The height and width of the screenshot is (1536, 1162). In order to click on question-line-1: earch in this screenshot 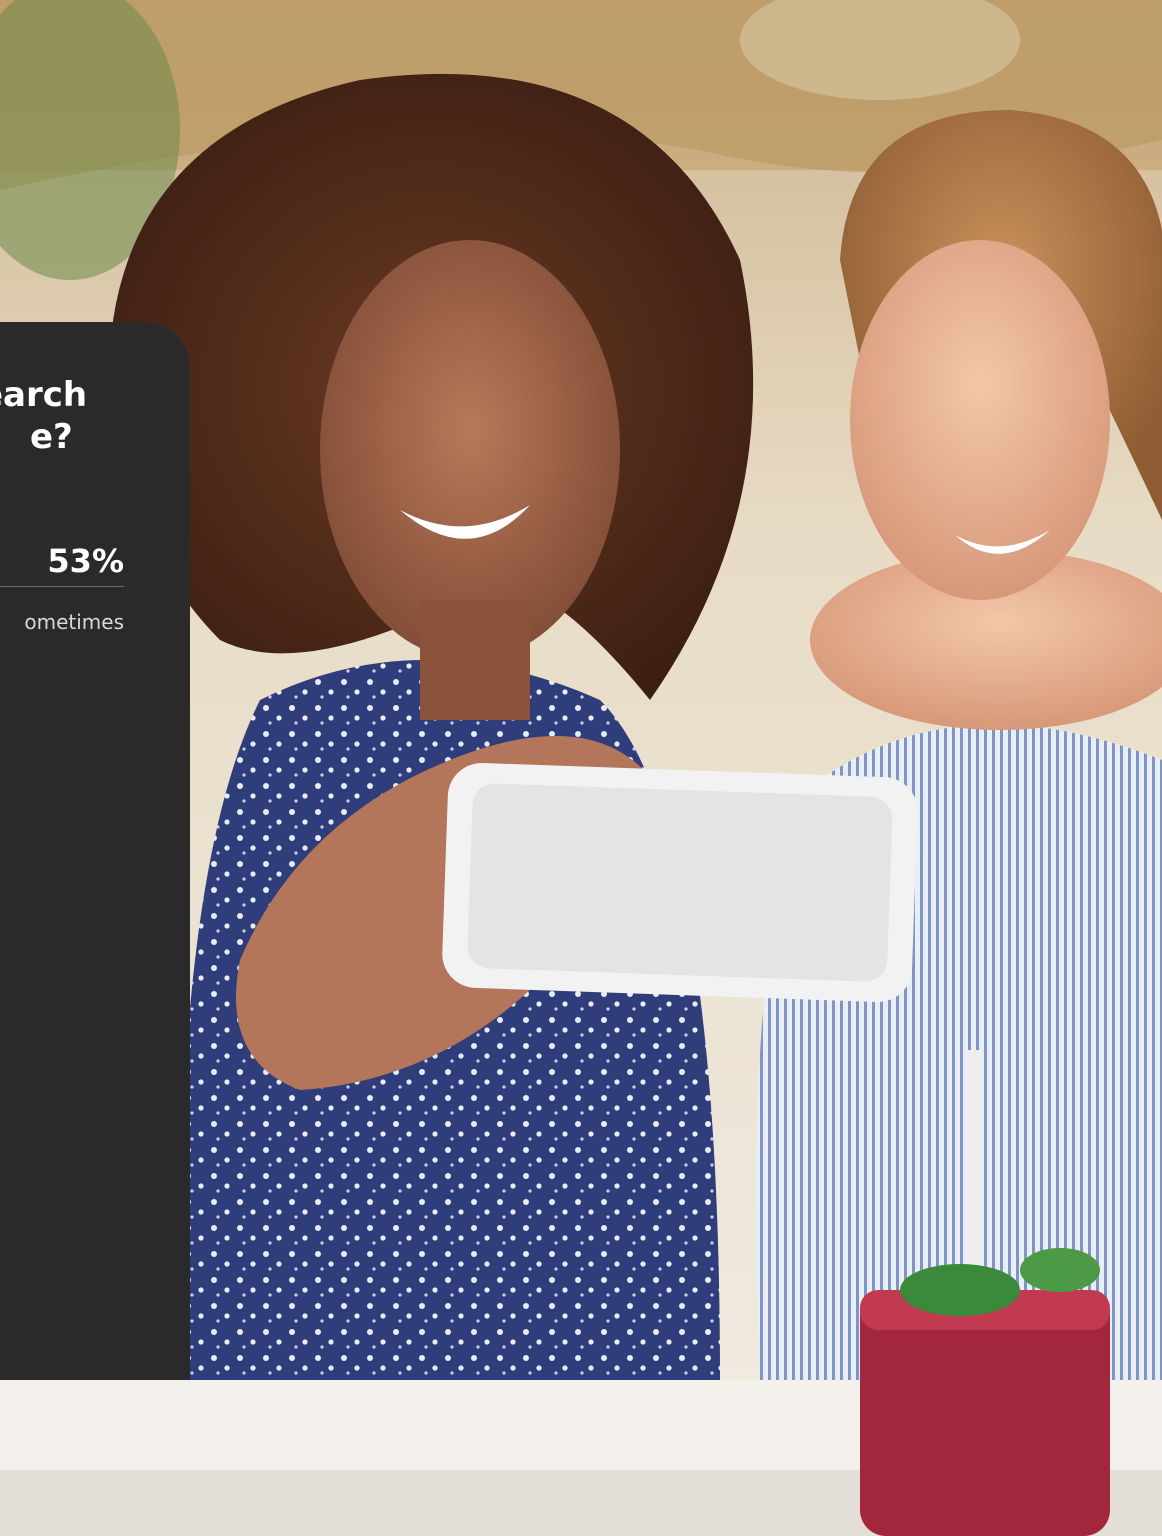, I will do `click(44, 395)`.